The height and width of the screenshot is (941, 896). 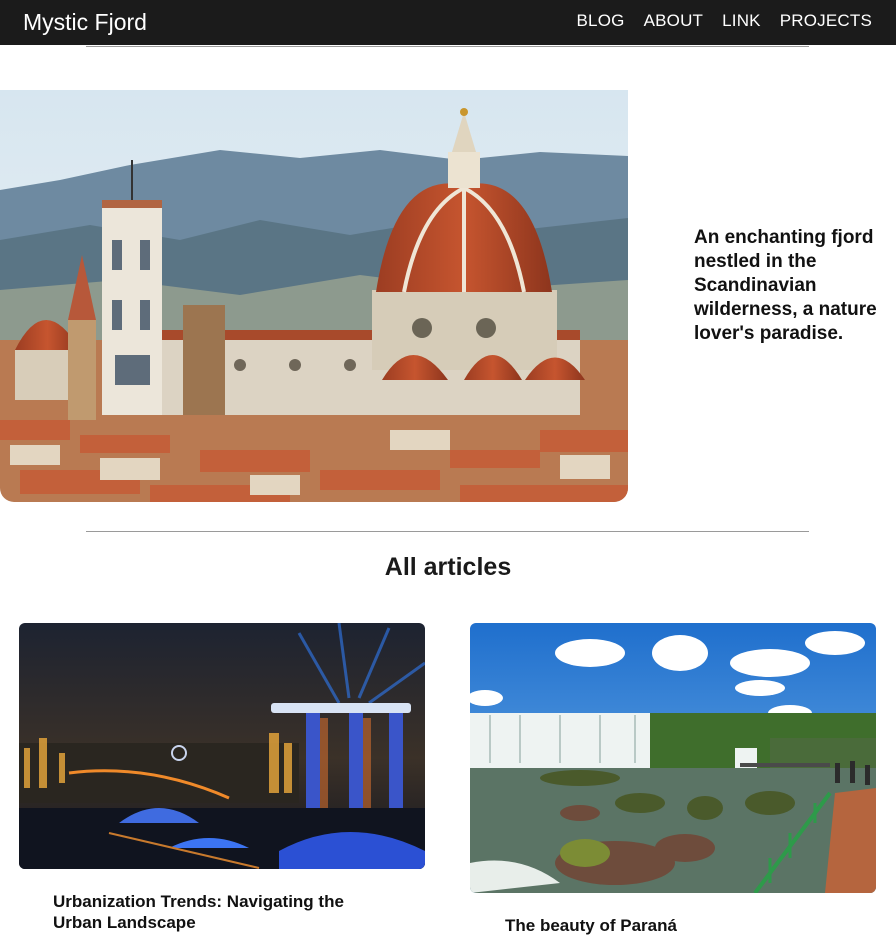 What do you see at coordinates (447, 46) in the screenshot?
I see `top-divider` at bounding box center [447, 46].